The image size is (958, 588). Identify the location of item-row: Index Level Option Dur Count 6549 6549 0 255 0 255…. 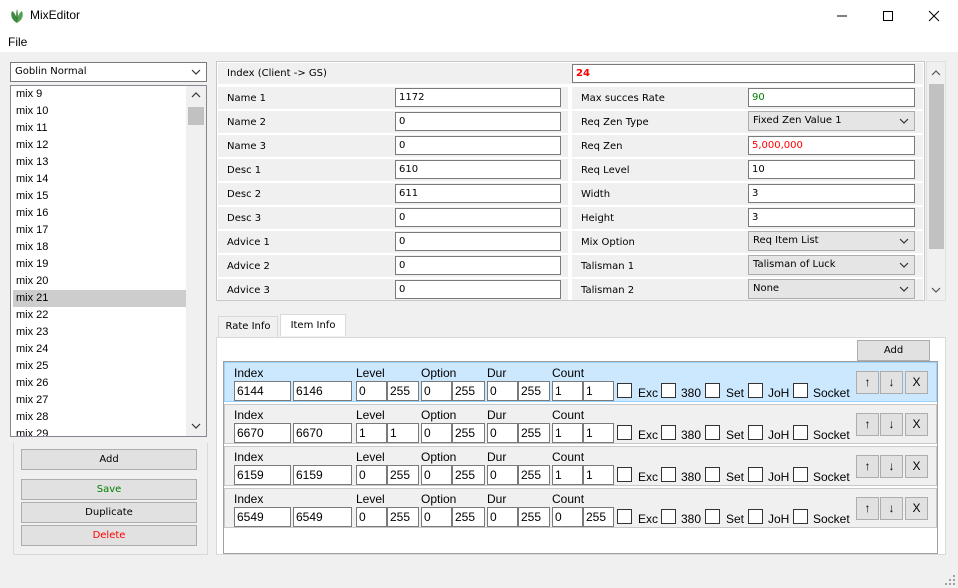
(580, 508).